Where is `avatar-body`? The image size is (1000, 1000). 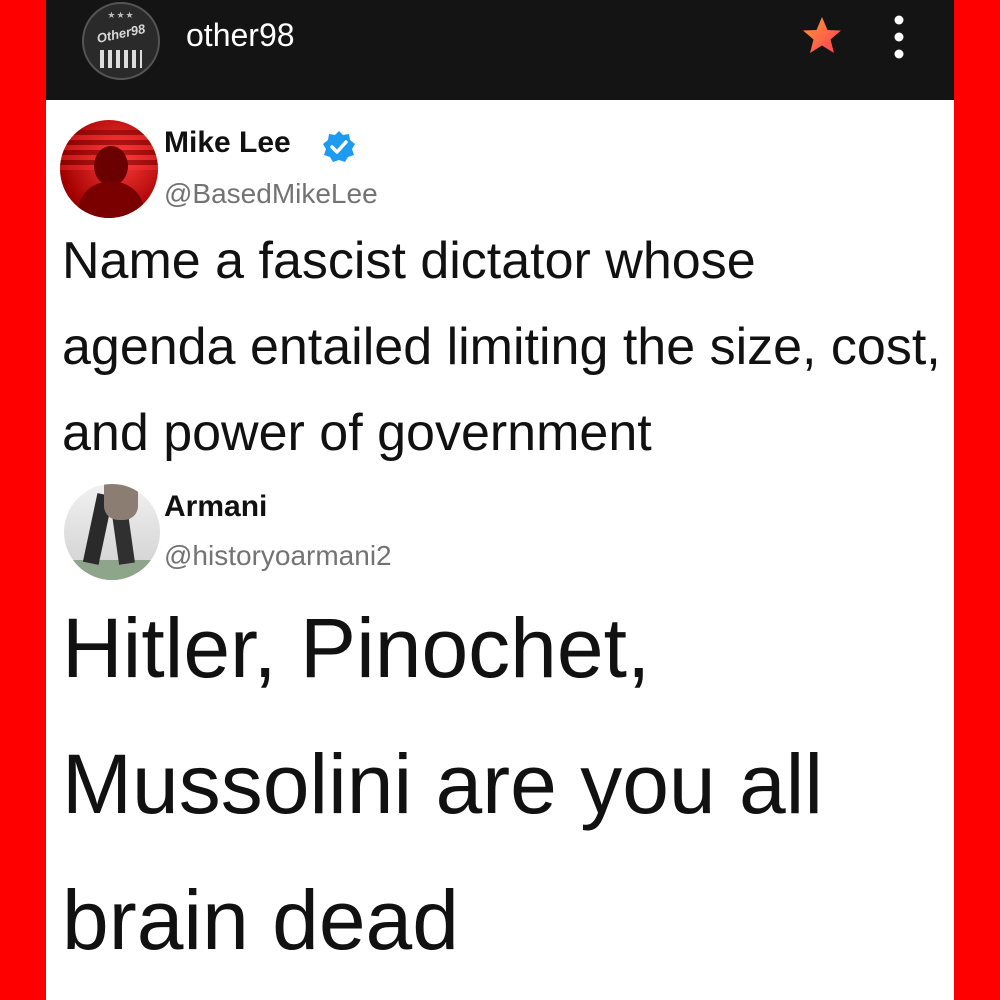 avatar-body is located at coordinates (111, 200).